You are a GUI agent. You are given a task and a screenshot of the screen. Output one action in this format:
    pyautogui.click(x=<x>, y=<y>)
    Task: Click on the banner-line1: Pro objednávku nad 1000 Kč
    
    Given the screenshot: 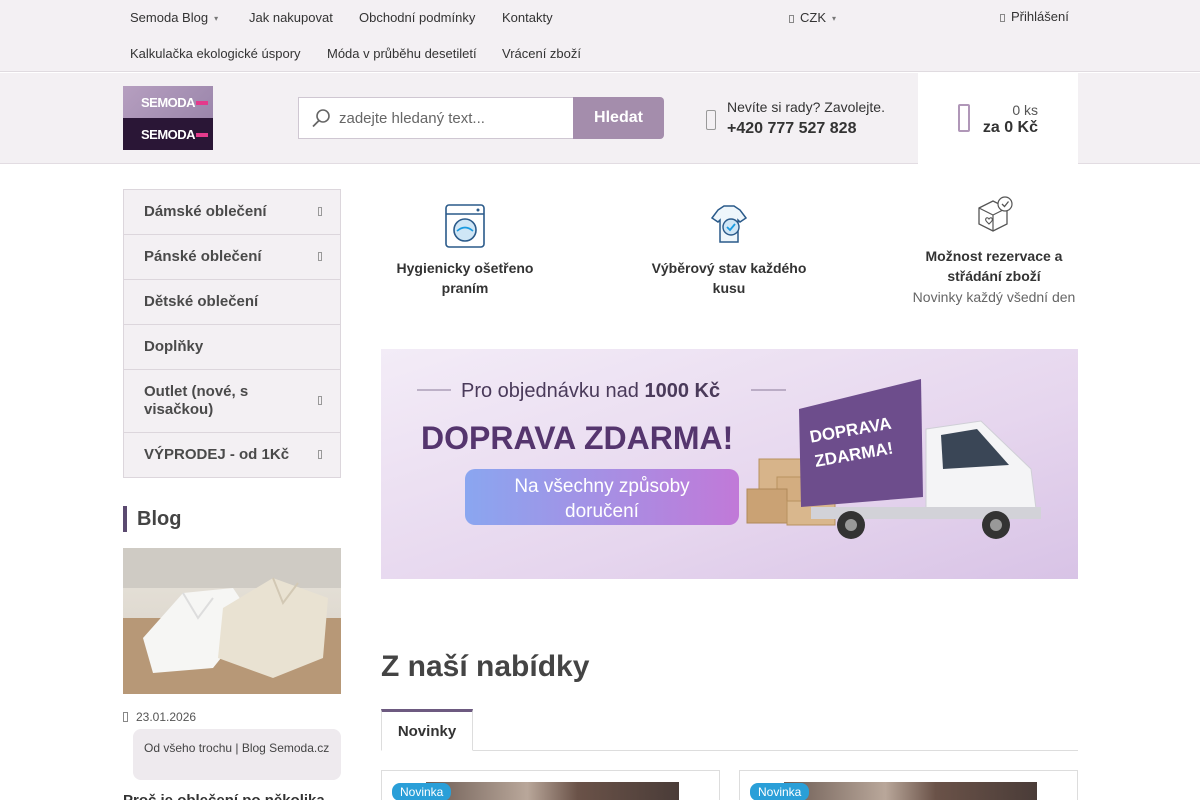 What is the action you would take?
    pyautogui.click(x=590, y=391)
    